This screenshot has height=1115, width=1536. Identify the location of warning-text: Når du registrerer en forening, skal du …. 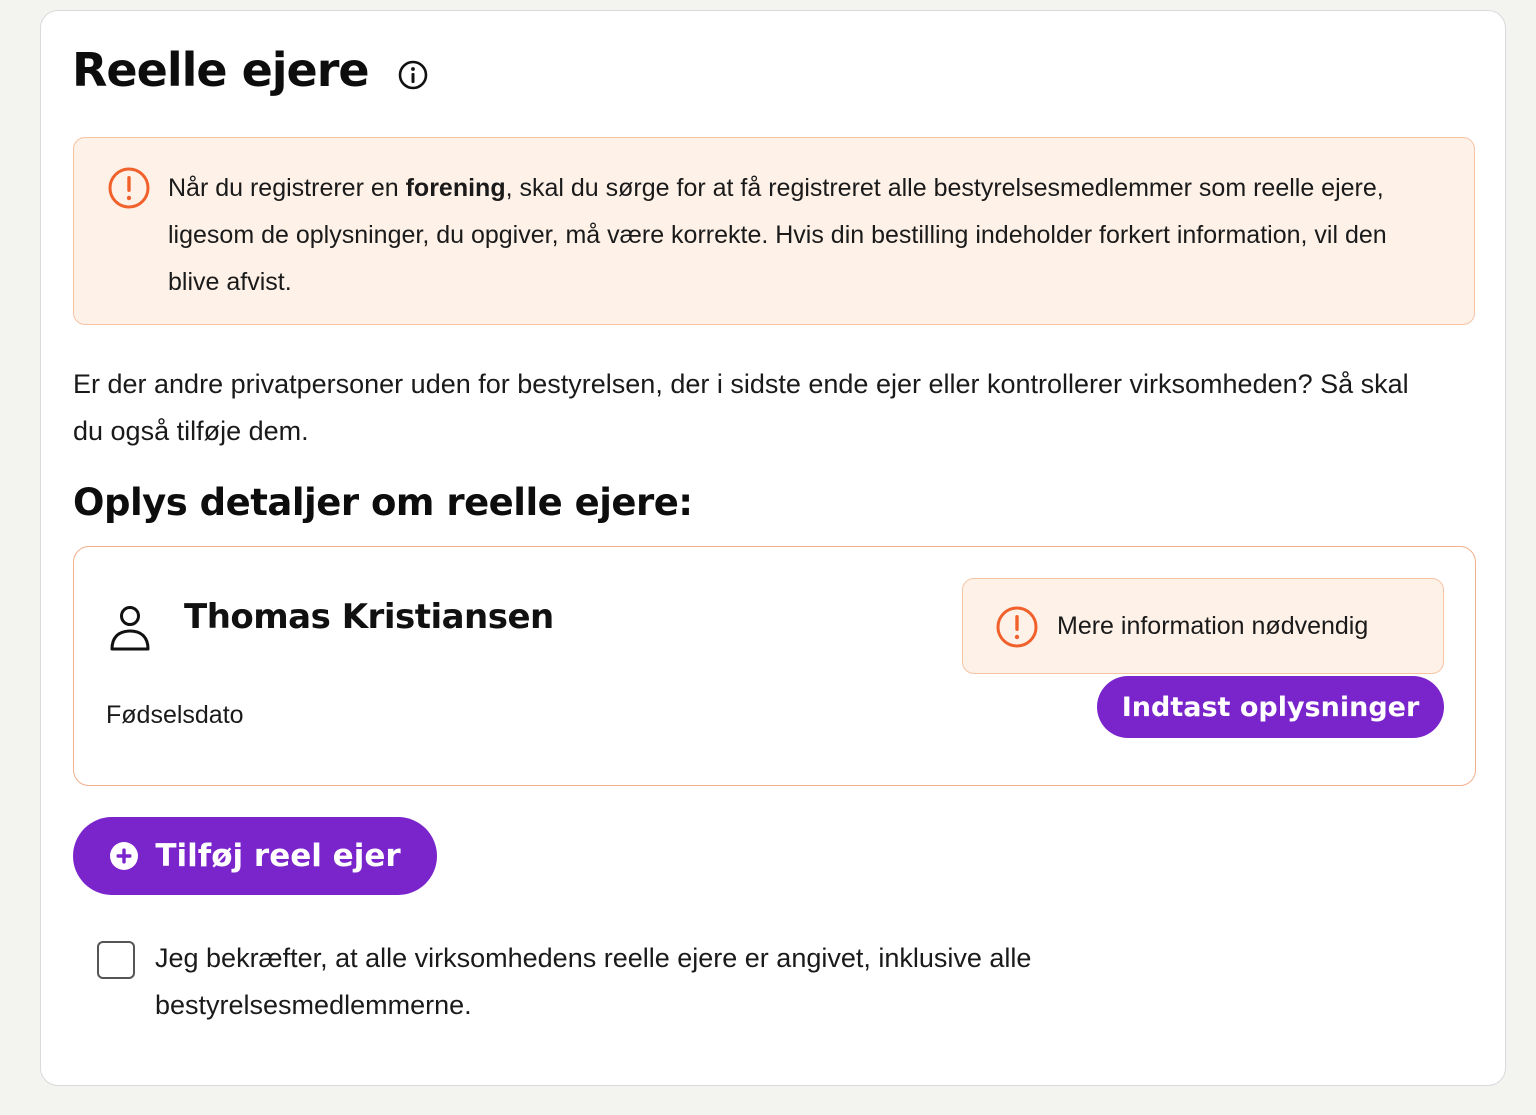
(777, 235).